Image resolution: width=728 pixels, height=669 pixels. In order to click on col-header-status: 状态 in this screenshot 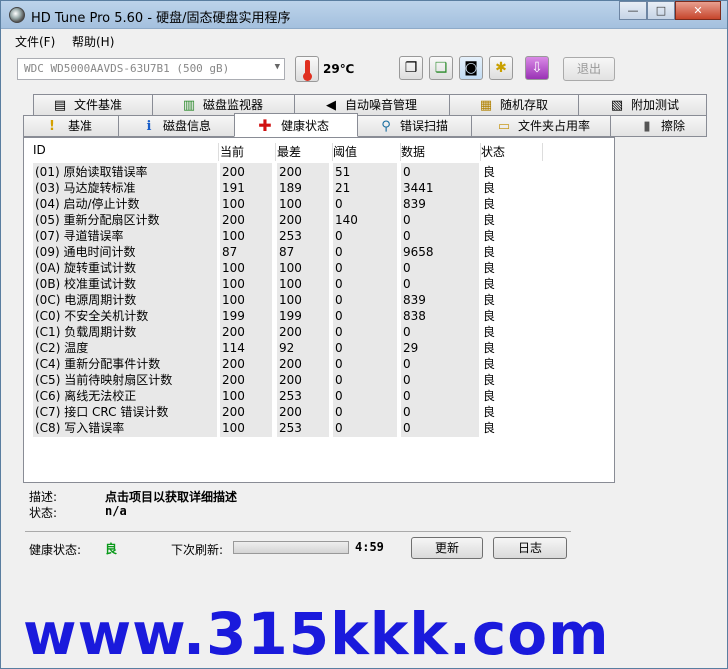, I will do `click(512, 152)`.